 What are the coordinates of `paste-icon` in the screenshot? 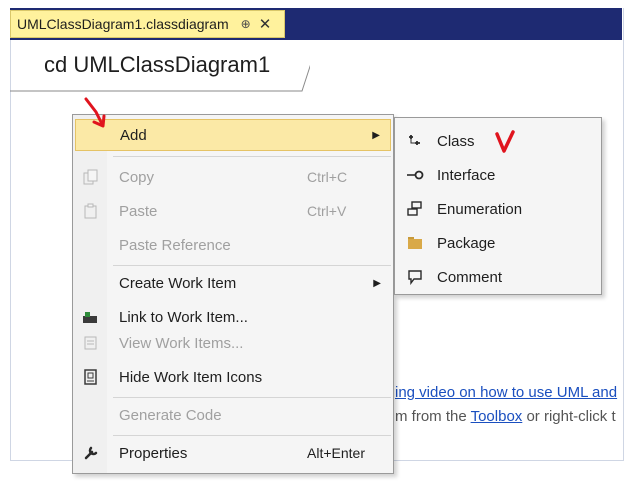 It's located at (91, 211).